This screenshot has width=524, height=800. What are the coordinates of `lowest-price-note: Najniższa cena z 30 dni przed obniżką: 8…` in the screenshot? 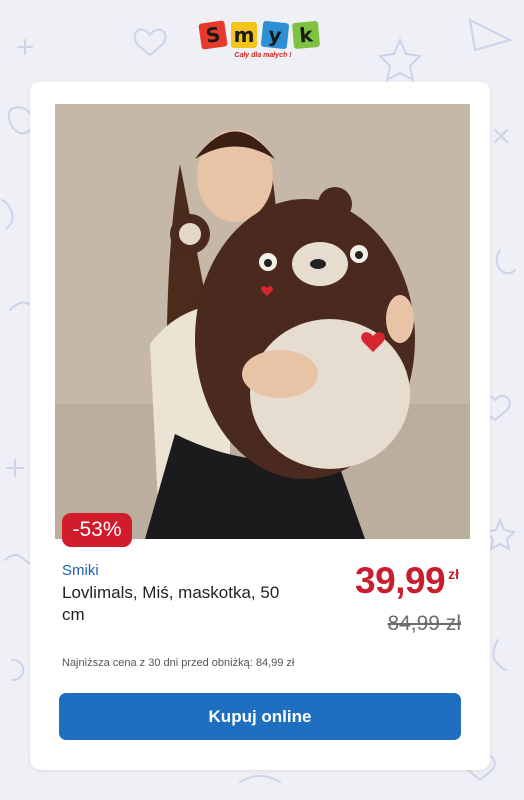 It's located at (178, 663).